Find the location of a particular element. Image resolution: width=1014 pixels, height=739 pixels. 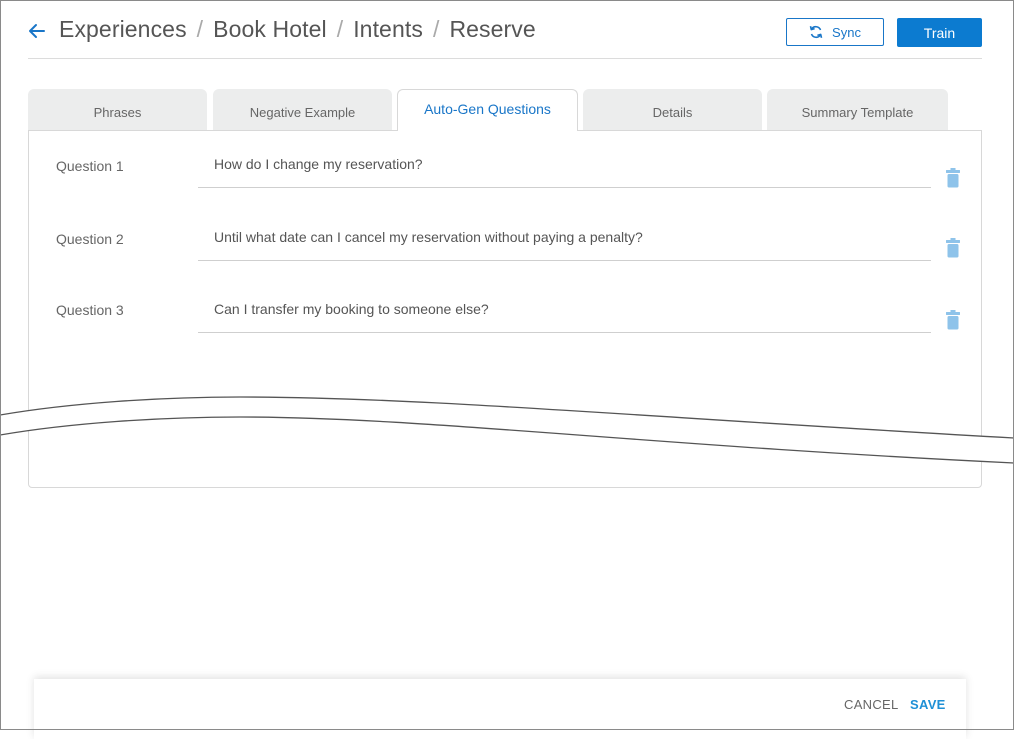

sync-button-label: Sync is located at coordinates (846, 32).